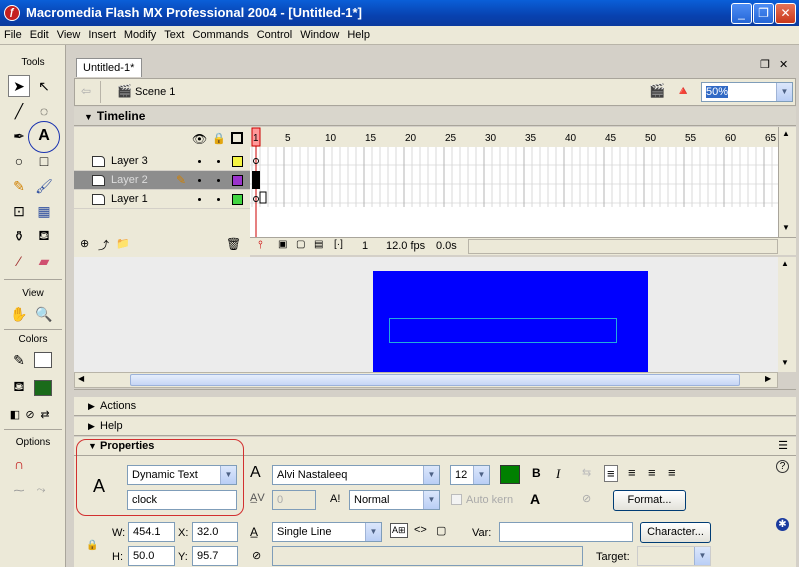  I want to click on layer-row-1: Layer 1, so click(162, 199).